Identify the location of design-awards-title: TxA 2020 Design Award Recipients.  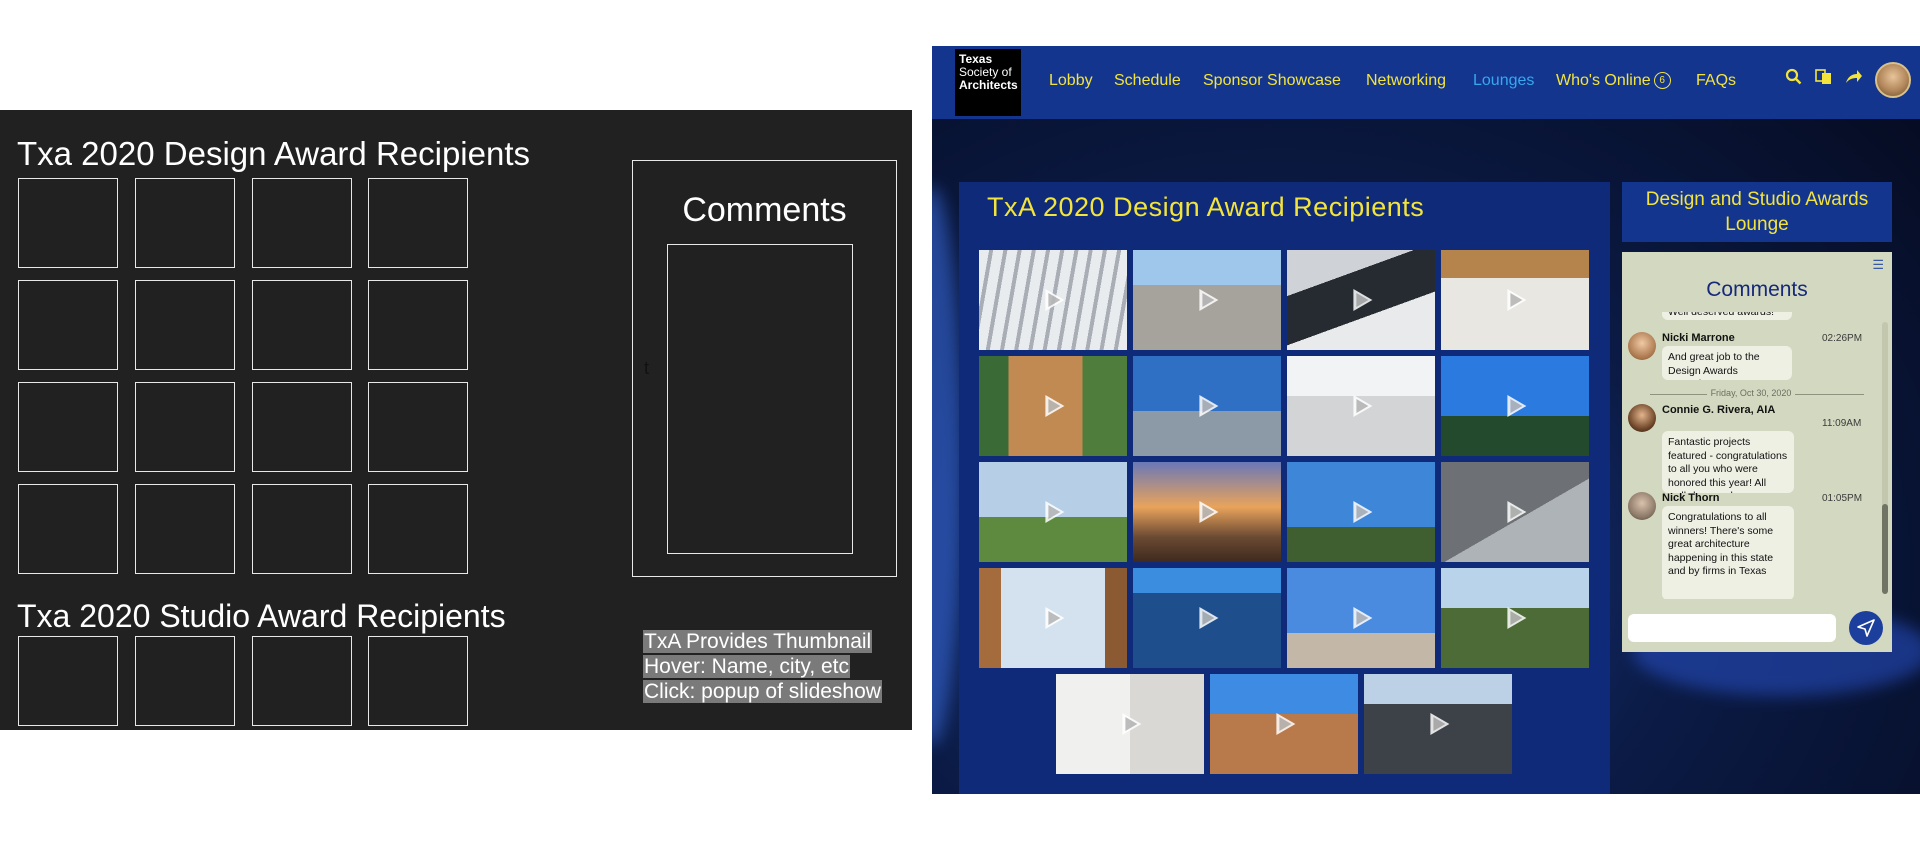
(1206, 207).